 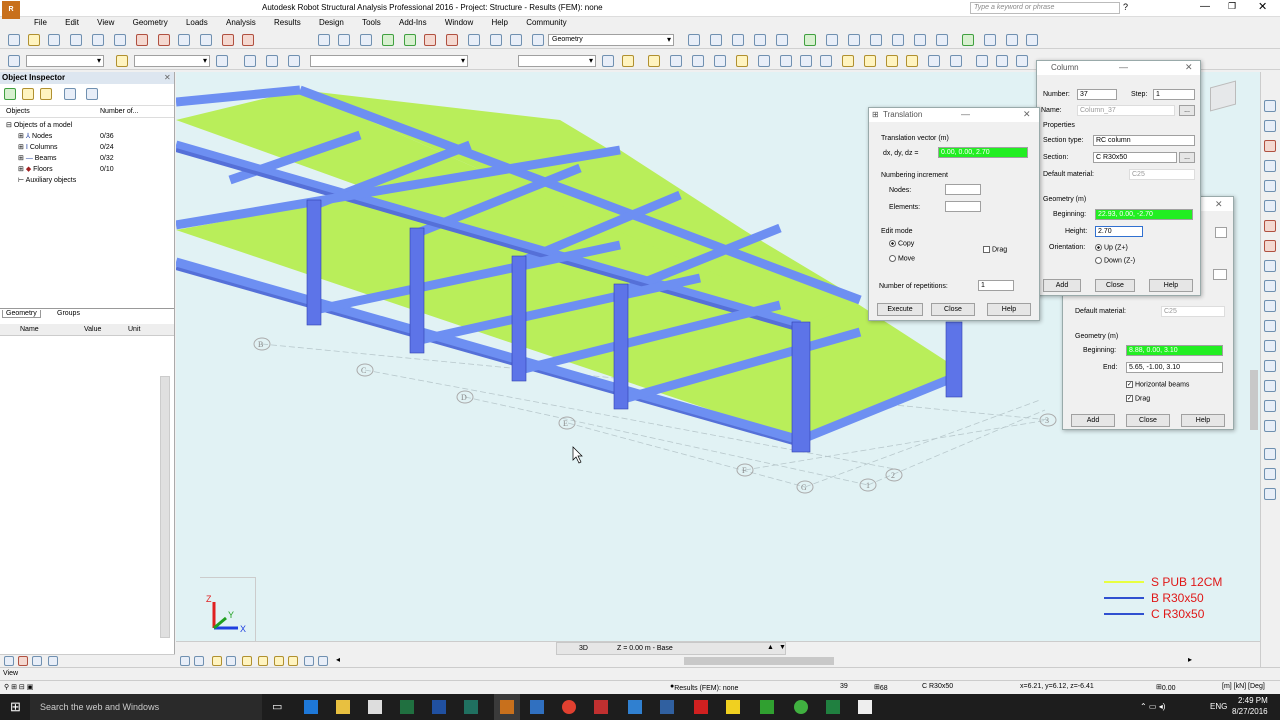 What do you see at coordinates (1219, 204) in the screenshot?
I see `beam-dialog-close-icon: ✕` at bounding box center [1219, 204].